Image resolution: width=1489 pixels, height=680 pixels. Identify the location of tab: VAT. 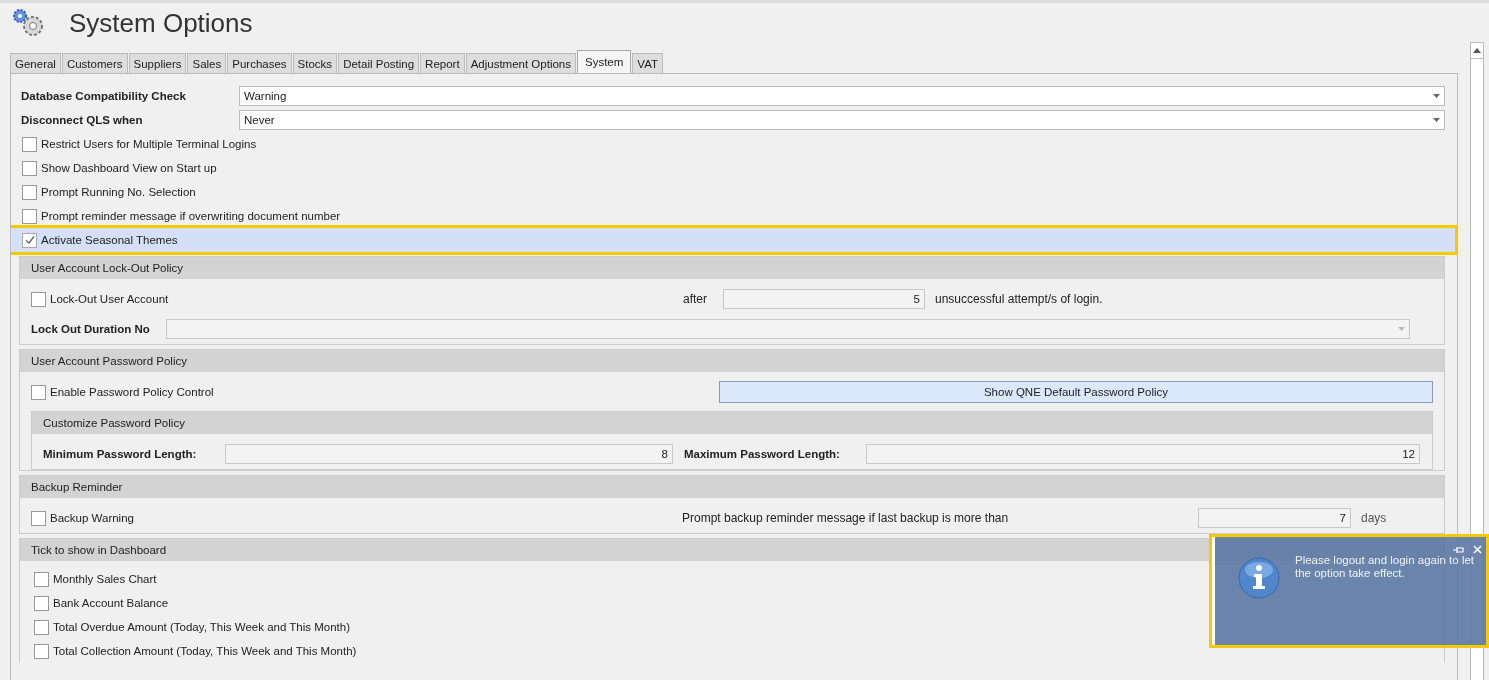
(647, 63).